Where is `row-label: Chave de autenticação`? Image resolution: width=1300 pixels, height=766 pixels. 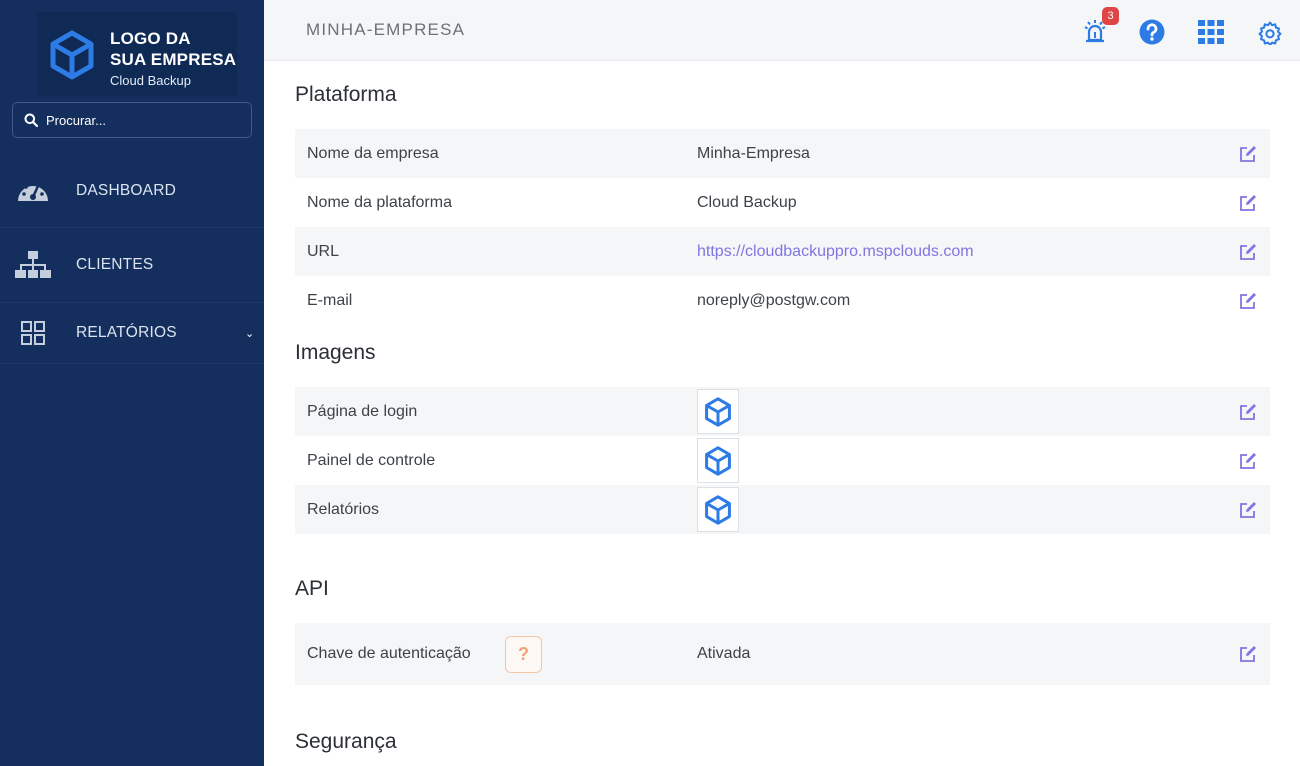 row-label: Chave de autenticação is located at coordinates (389, 653).